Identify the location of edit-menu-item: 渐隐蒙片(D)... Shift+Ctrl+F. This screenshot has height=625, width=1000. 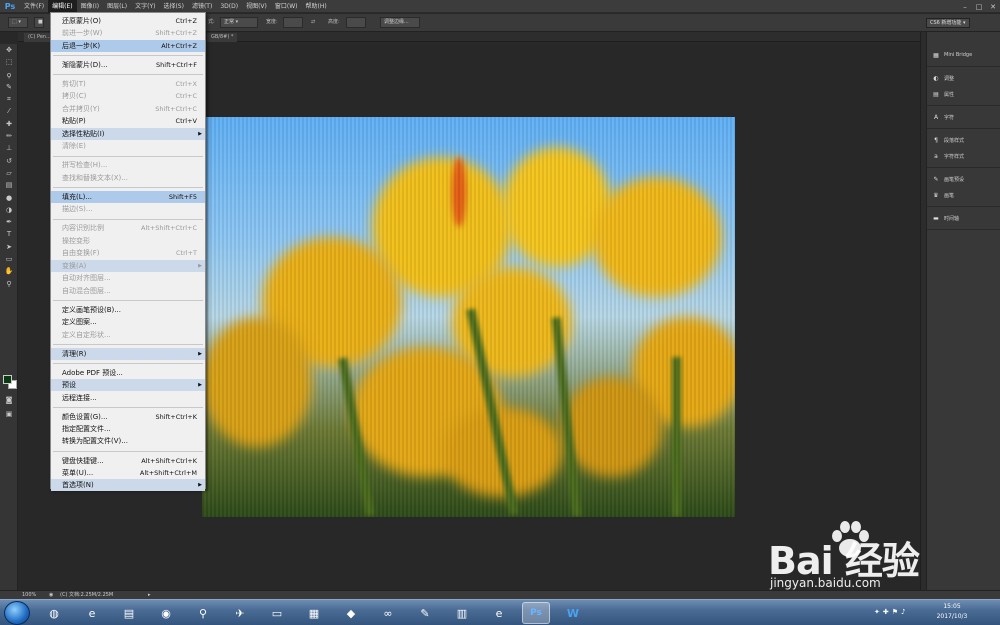
(128, 65).